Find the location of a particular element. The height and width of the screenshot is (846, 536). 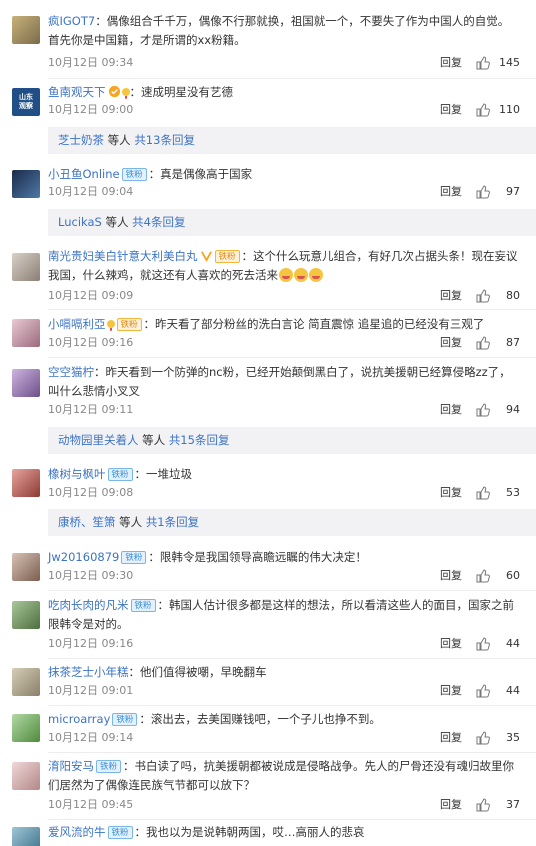

comment-meta: 10月12日 09:04 回复 97 is located at coordinates (284, 192).